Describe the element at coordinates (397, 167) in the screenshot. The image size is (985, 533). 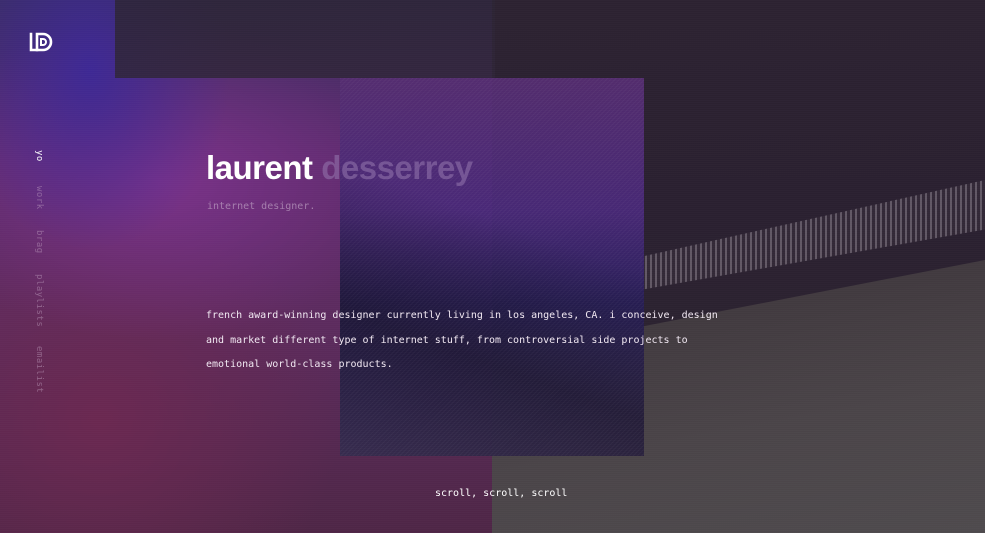
I see `last-name: desserrey` at that location.